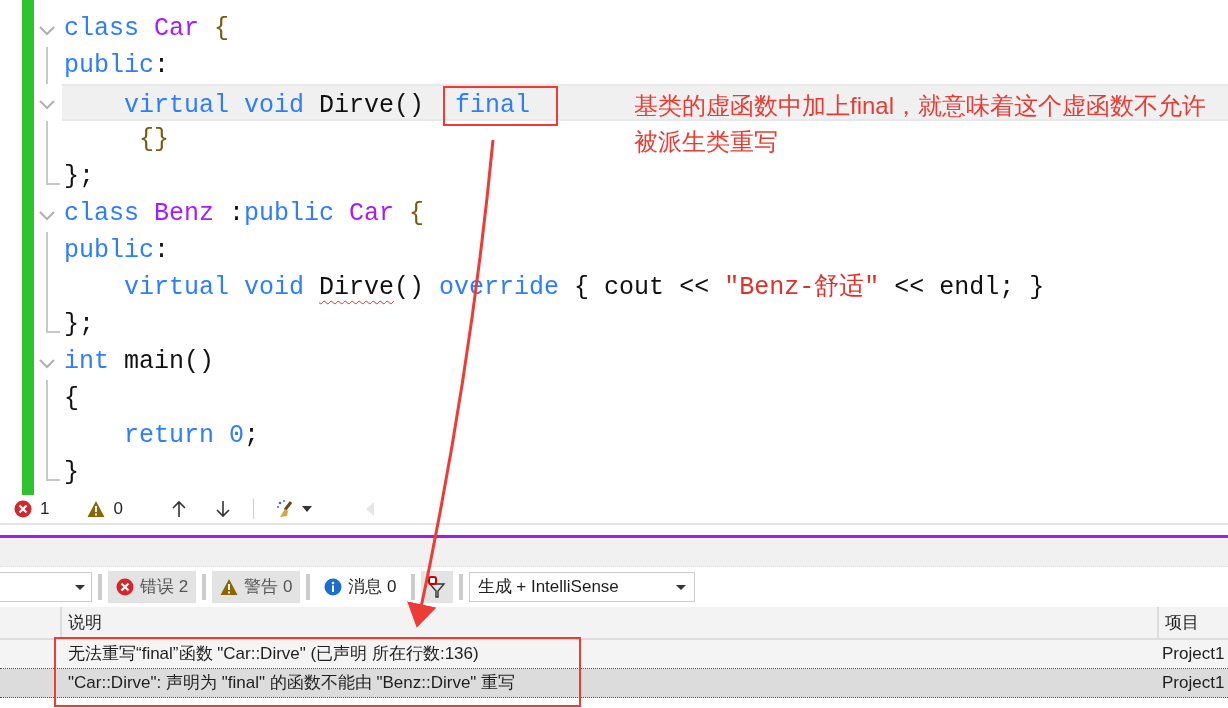  I want to click on error-row: "Car::Dirve": 声明为 "final" 的函数不能由 "Benz::Dirve" 重写 Project1, so click(614, 683).